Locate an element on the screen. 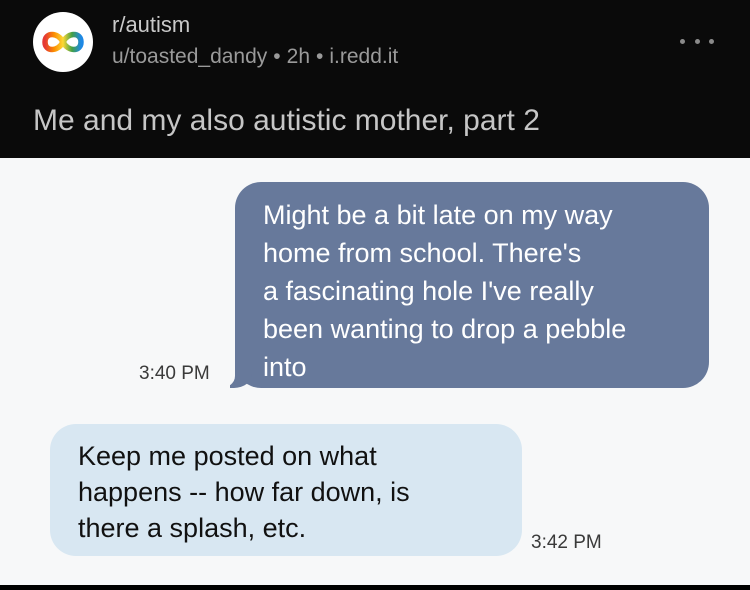 The width and height of the screenshot is (750, 590). subreddit-name: r/autism is located at coordinates (151, 25).